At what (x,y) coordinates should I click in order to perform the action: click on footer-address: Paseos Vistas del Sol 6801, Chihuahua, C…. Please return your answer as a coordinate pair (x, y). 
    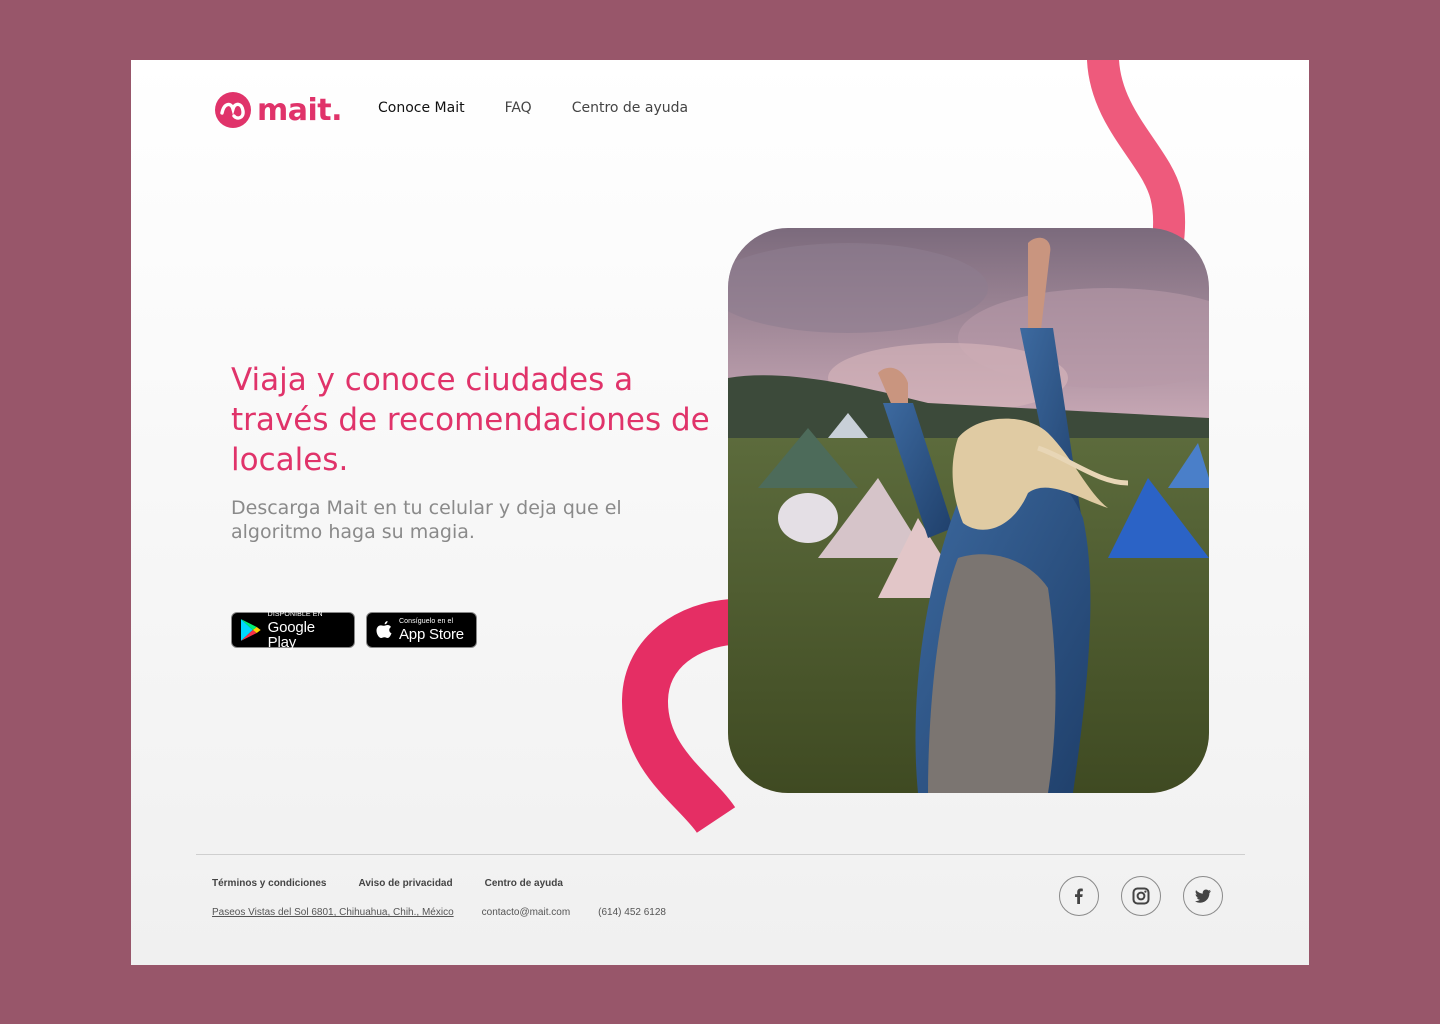
    Looking at the image, I should click on (333, 912).